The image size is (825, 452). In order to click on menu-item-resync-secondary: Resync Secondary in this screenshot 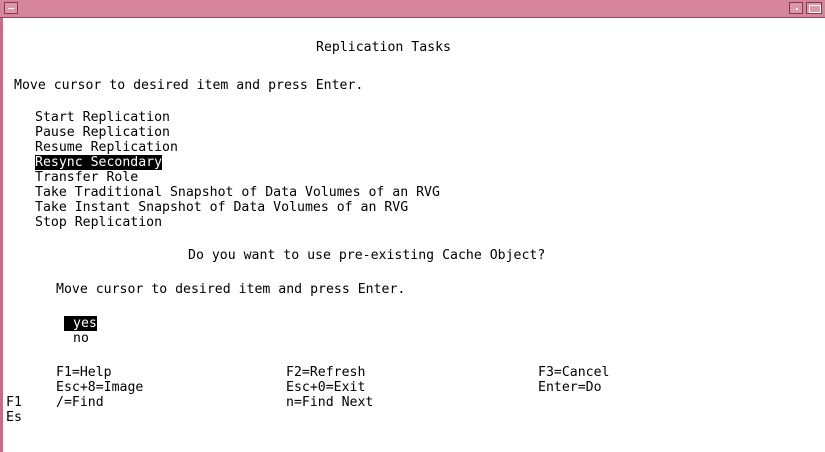, I will do `click(99, 162)`.